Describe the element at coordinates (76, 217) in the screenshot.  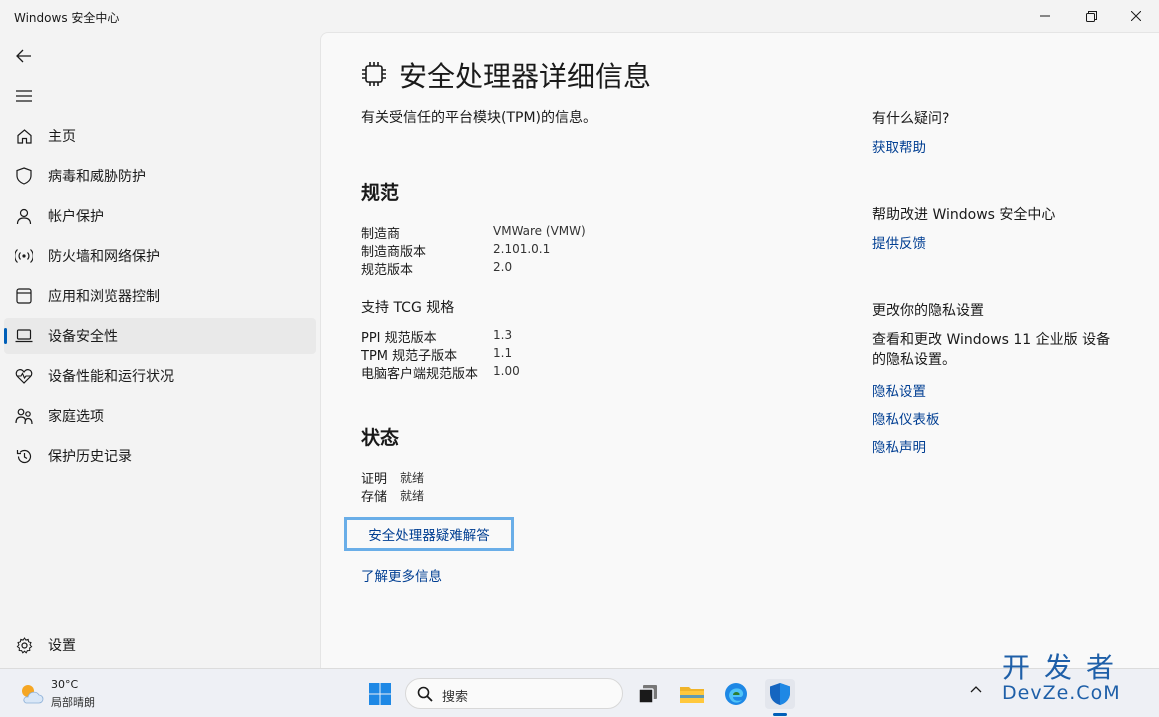
I see `sidebar-item-label: 帐户保护` at that location.